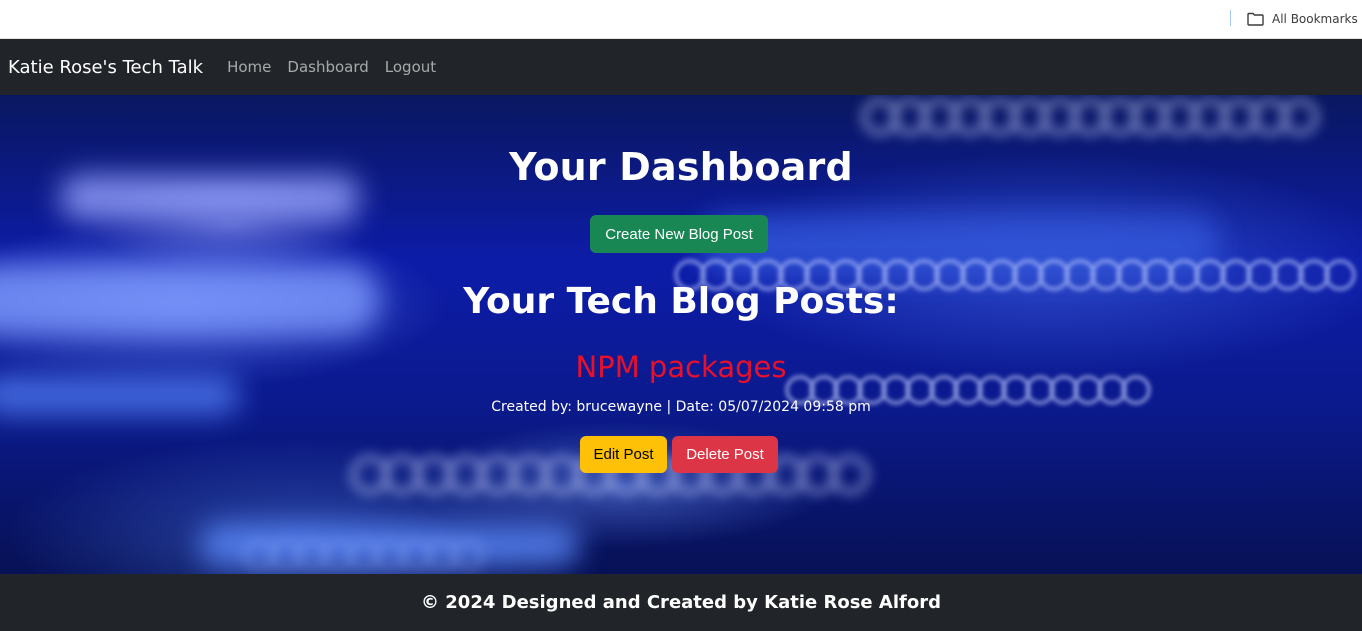 Image resolution: width=1362 pixels, height=631 pixels. I want to click on dashboard-title: Your Dashboard, so click(681, 167).